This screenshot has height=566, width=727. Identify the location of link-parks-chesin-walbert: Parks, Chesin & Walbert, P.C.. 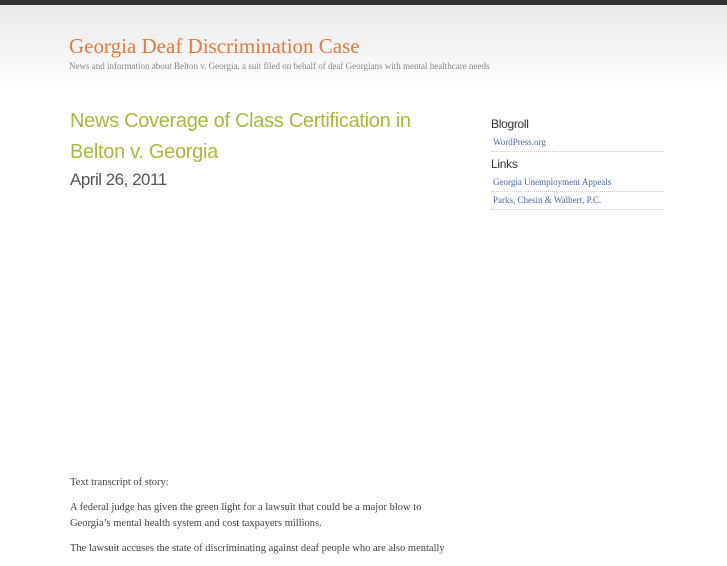
(547, 200).